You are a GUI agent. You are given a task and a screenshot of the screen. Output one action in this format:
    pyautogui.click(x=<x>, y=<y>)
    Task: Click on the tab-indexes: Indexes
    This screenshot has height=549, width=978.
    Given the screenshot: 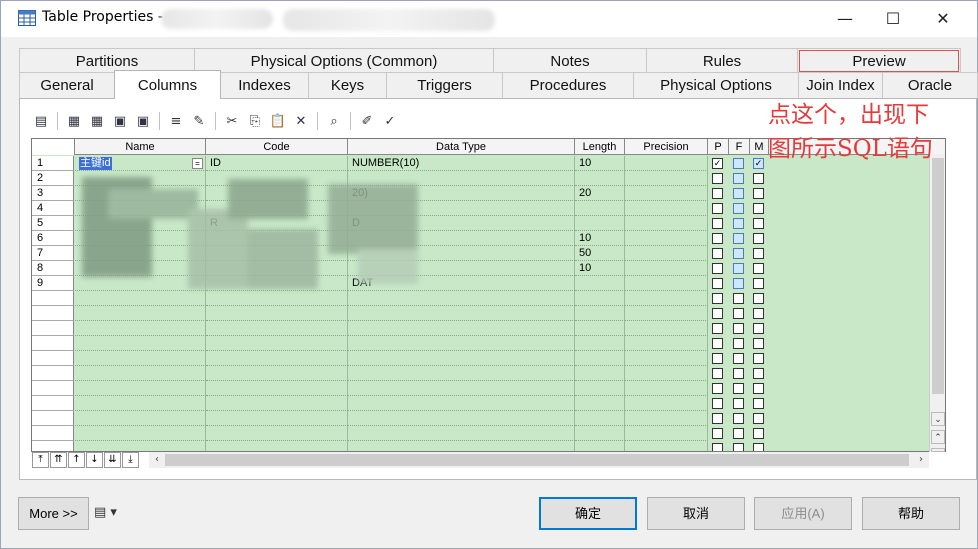 What is the action you would take?
    pyautogui.click(x=264, y=85)
    